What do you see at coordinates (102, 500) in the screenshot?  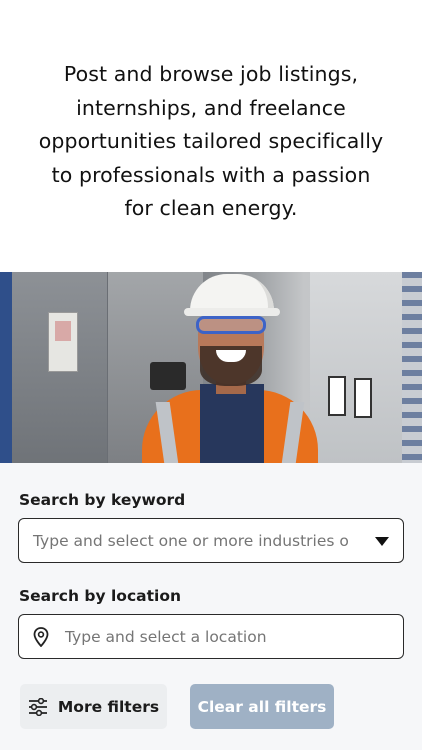 I see `keyword-label: Search by keyword` at bounding box center [102, 500].